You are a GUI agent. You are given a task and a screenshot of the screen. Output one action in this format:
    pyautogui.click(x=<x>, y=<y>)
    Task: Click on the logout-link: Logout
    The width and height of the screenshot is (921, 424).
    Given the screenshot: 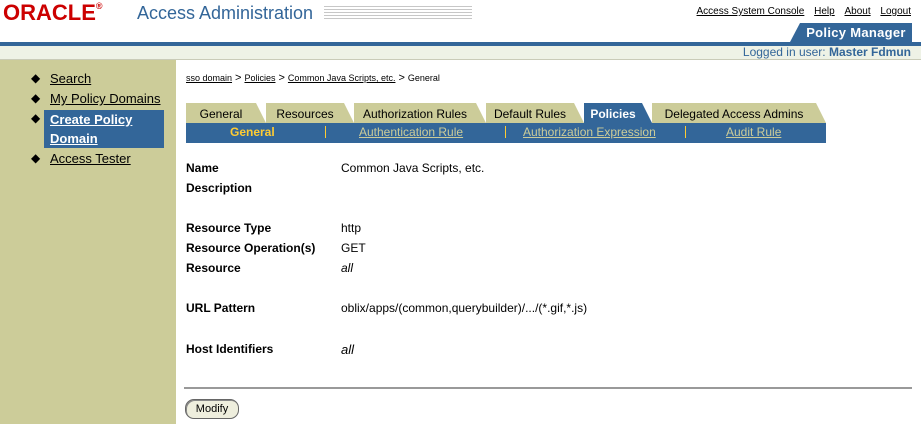 What is the action you would take?
    pyautogui.click(x=895, y=11)
    